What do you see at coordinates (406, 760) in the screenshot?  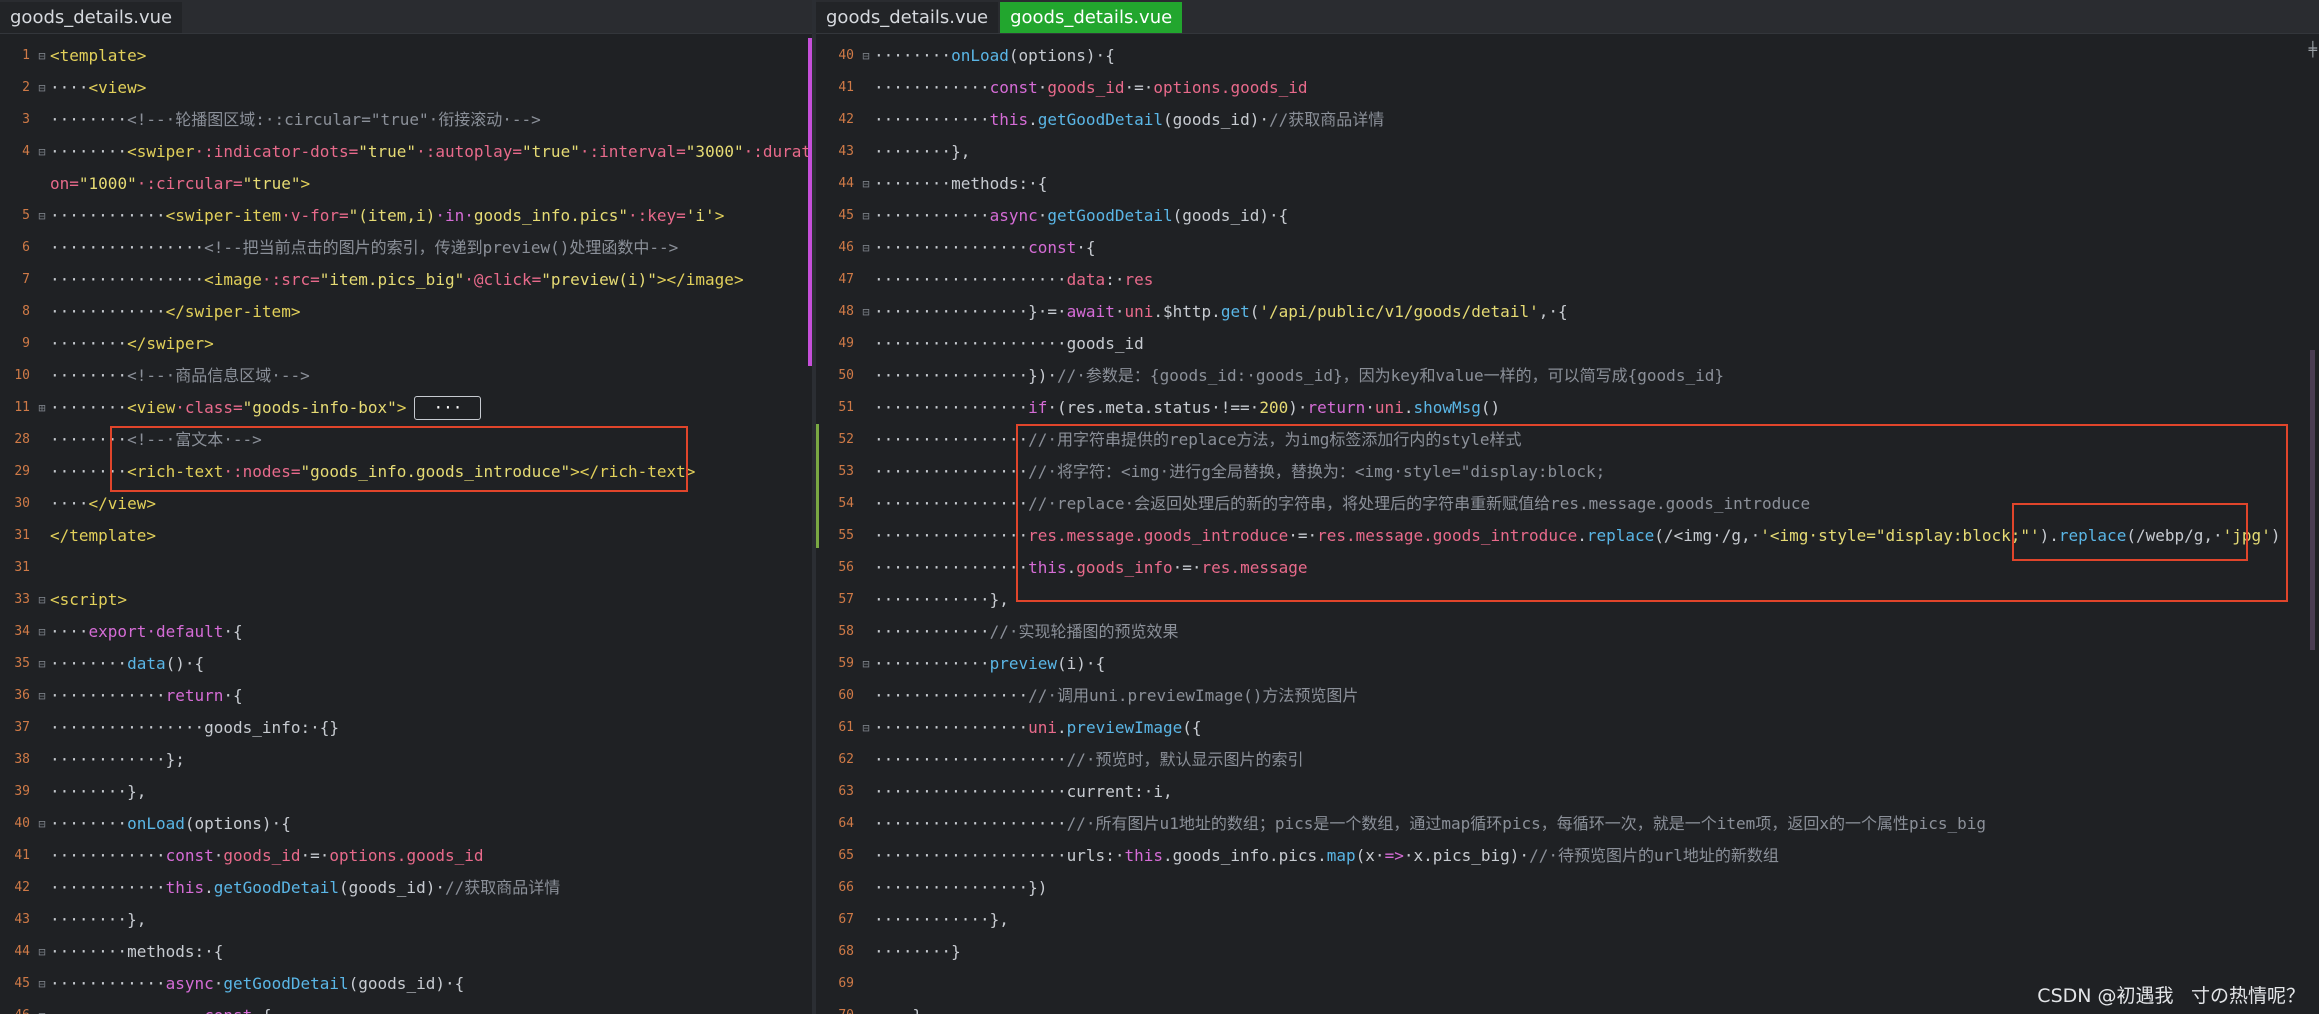 I see `code-line: 38 ············};` at bounding box center [406, 760].